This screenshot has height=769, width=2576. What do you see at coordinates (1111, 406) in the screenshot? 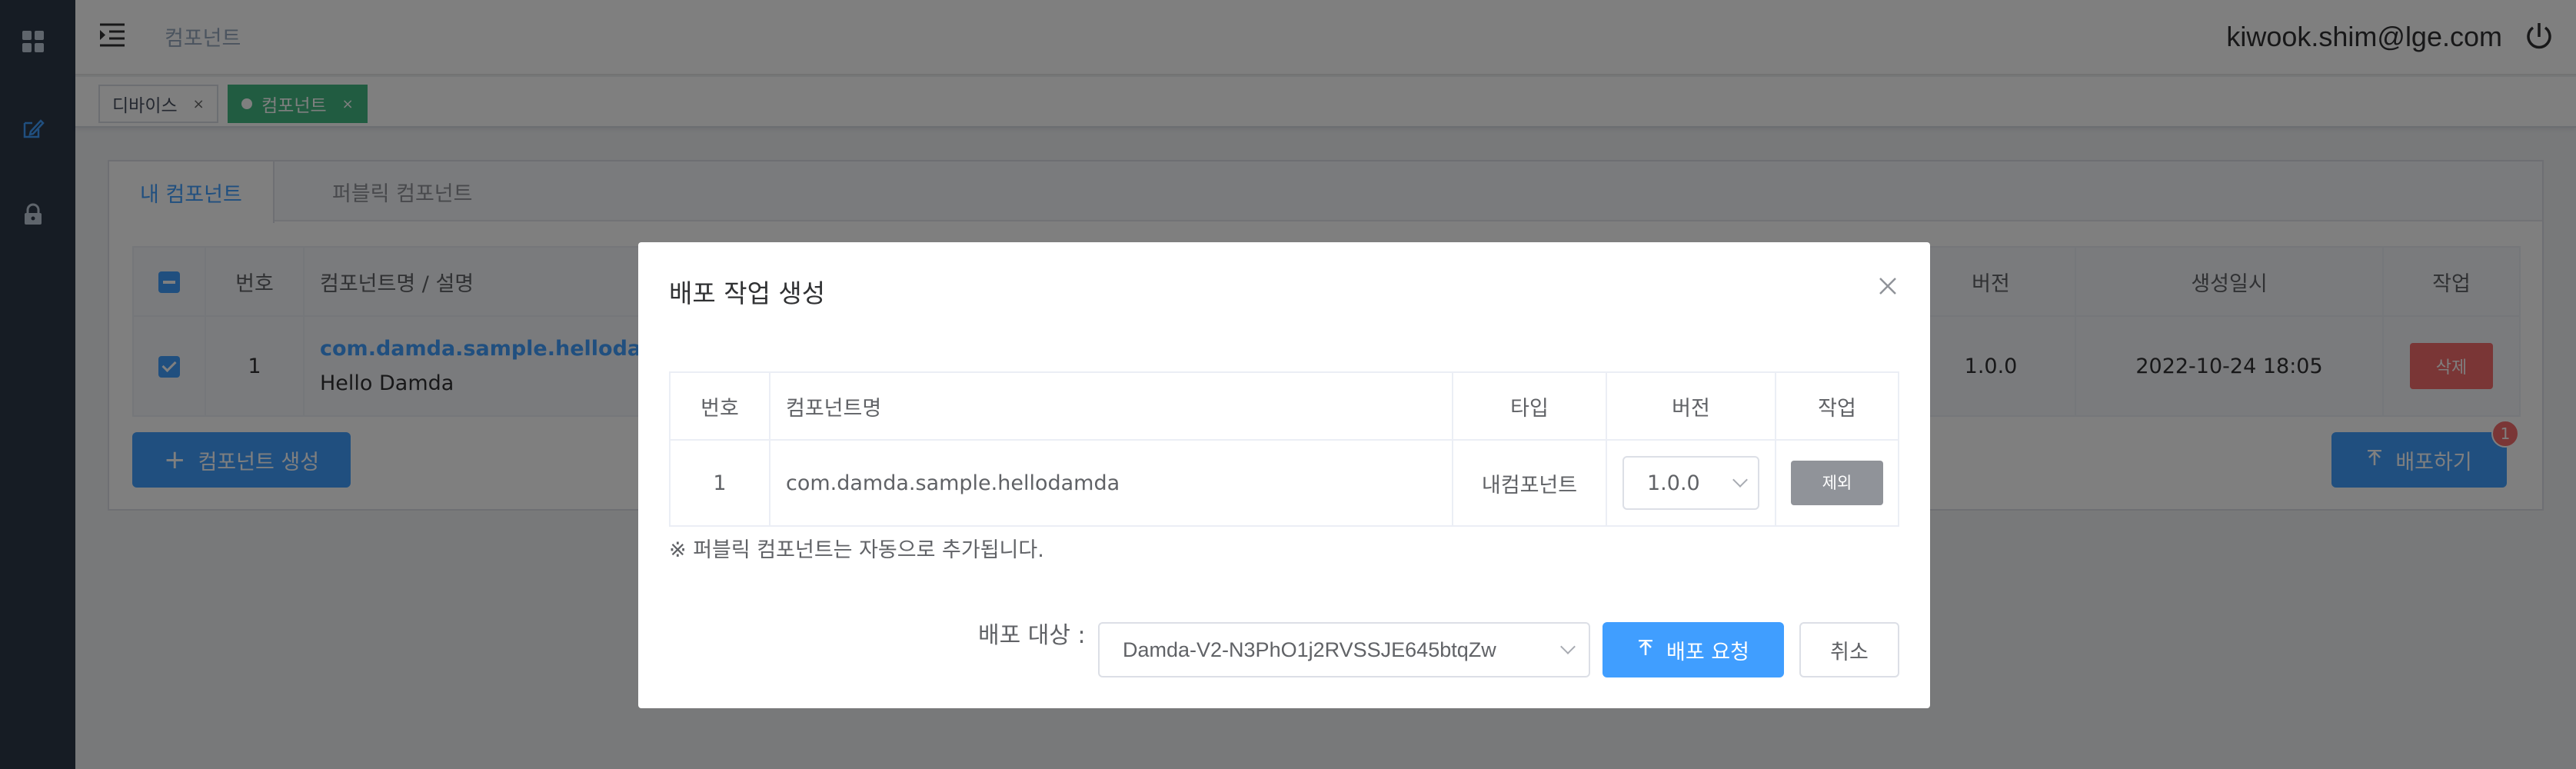
I see `col-name: 컴포넌트명` at bounding box center [1111, 406].